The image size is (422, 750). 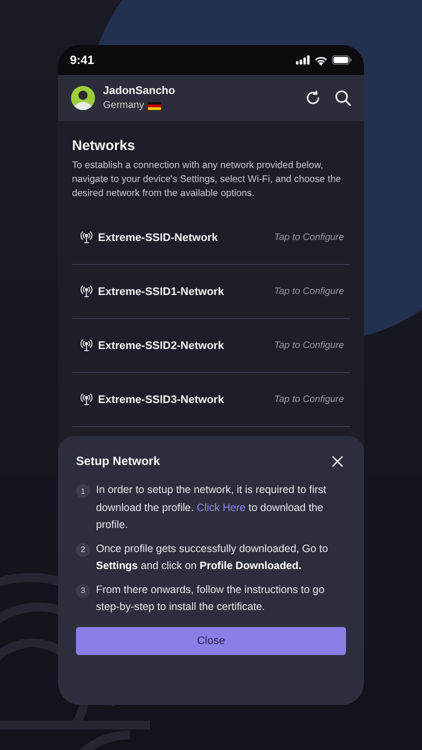 What do you see at coordinates (161, 292) in the screenshot?
I see `network-name: Extreme-SSID1-Network` at bounding box center [161, 292].